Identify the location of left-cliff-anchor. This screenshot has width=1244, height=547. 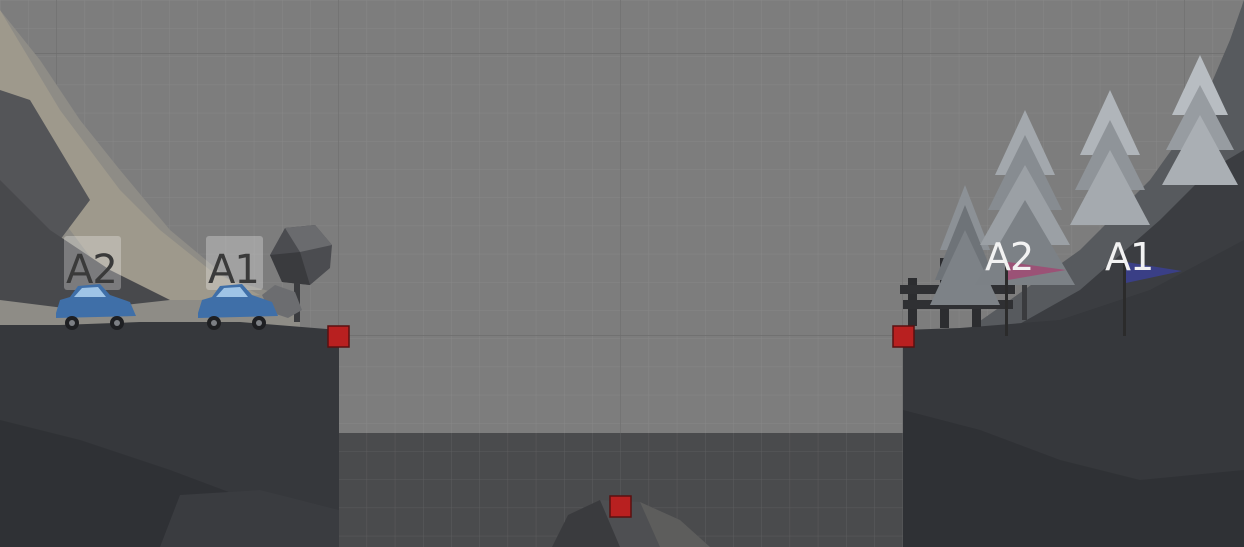
(338, 336).